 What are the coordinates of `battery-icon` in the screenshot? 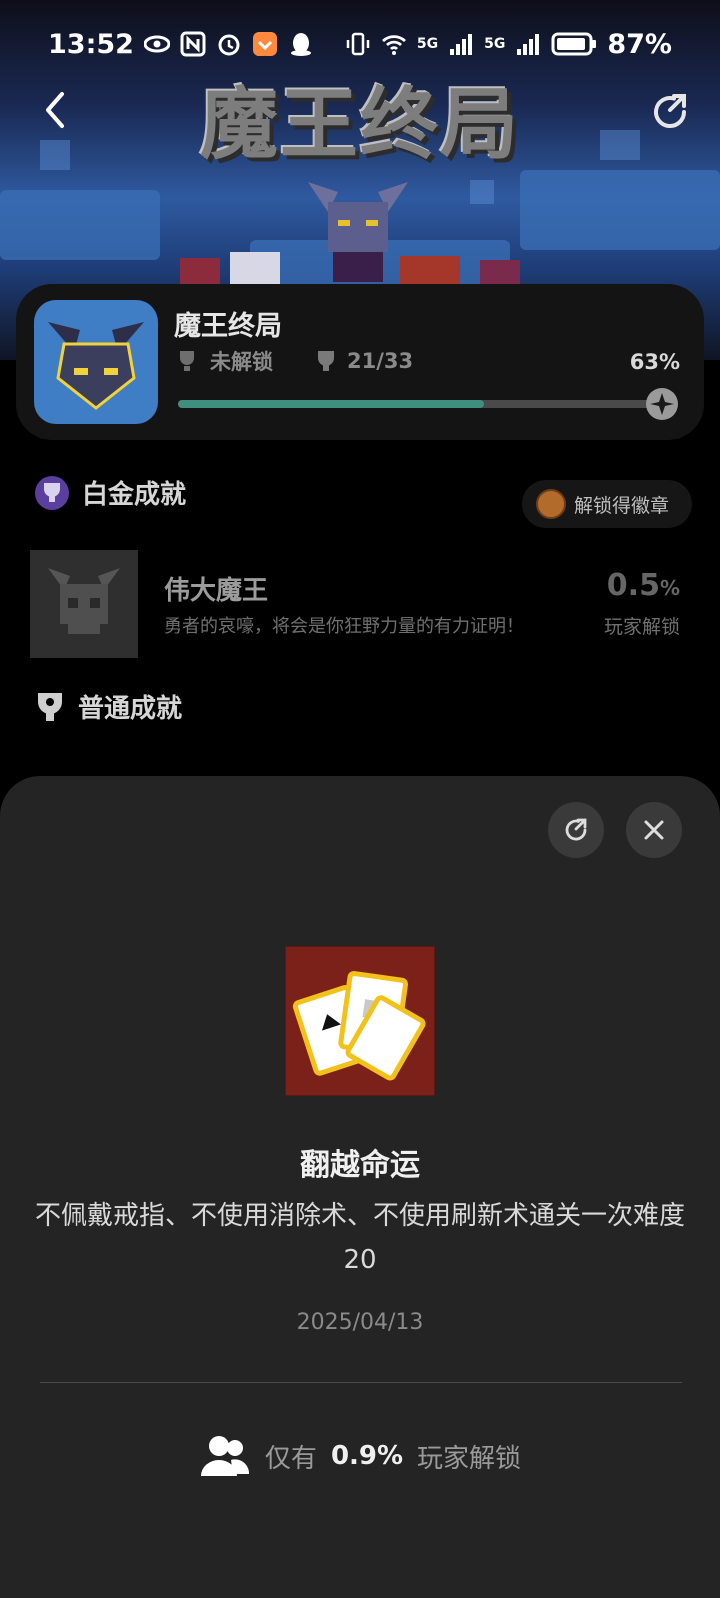 It's located at (574, 44).